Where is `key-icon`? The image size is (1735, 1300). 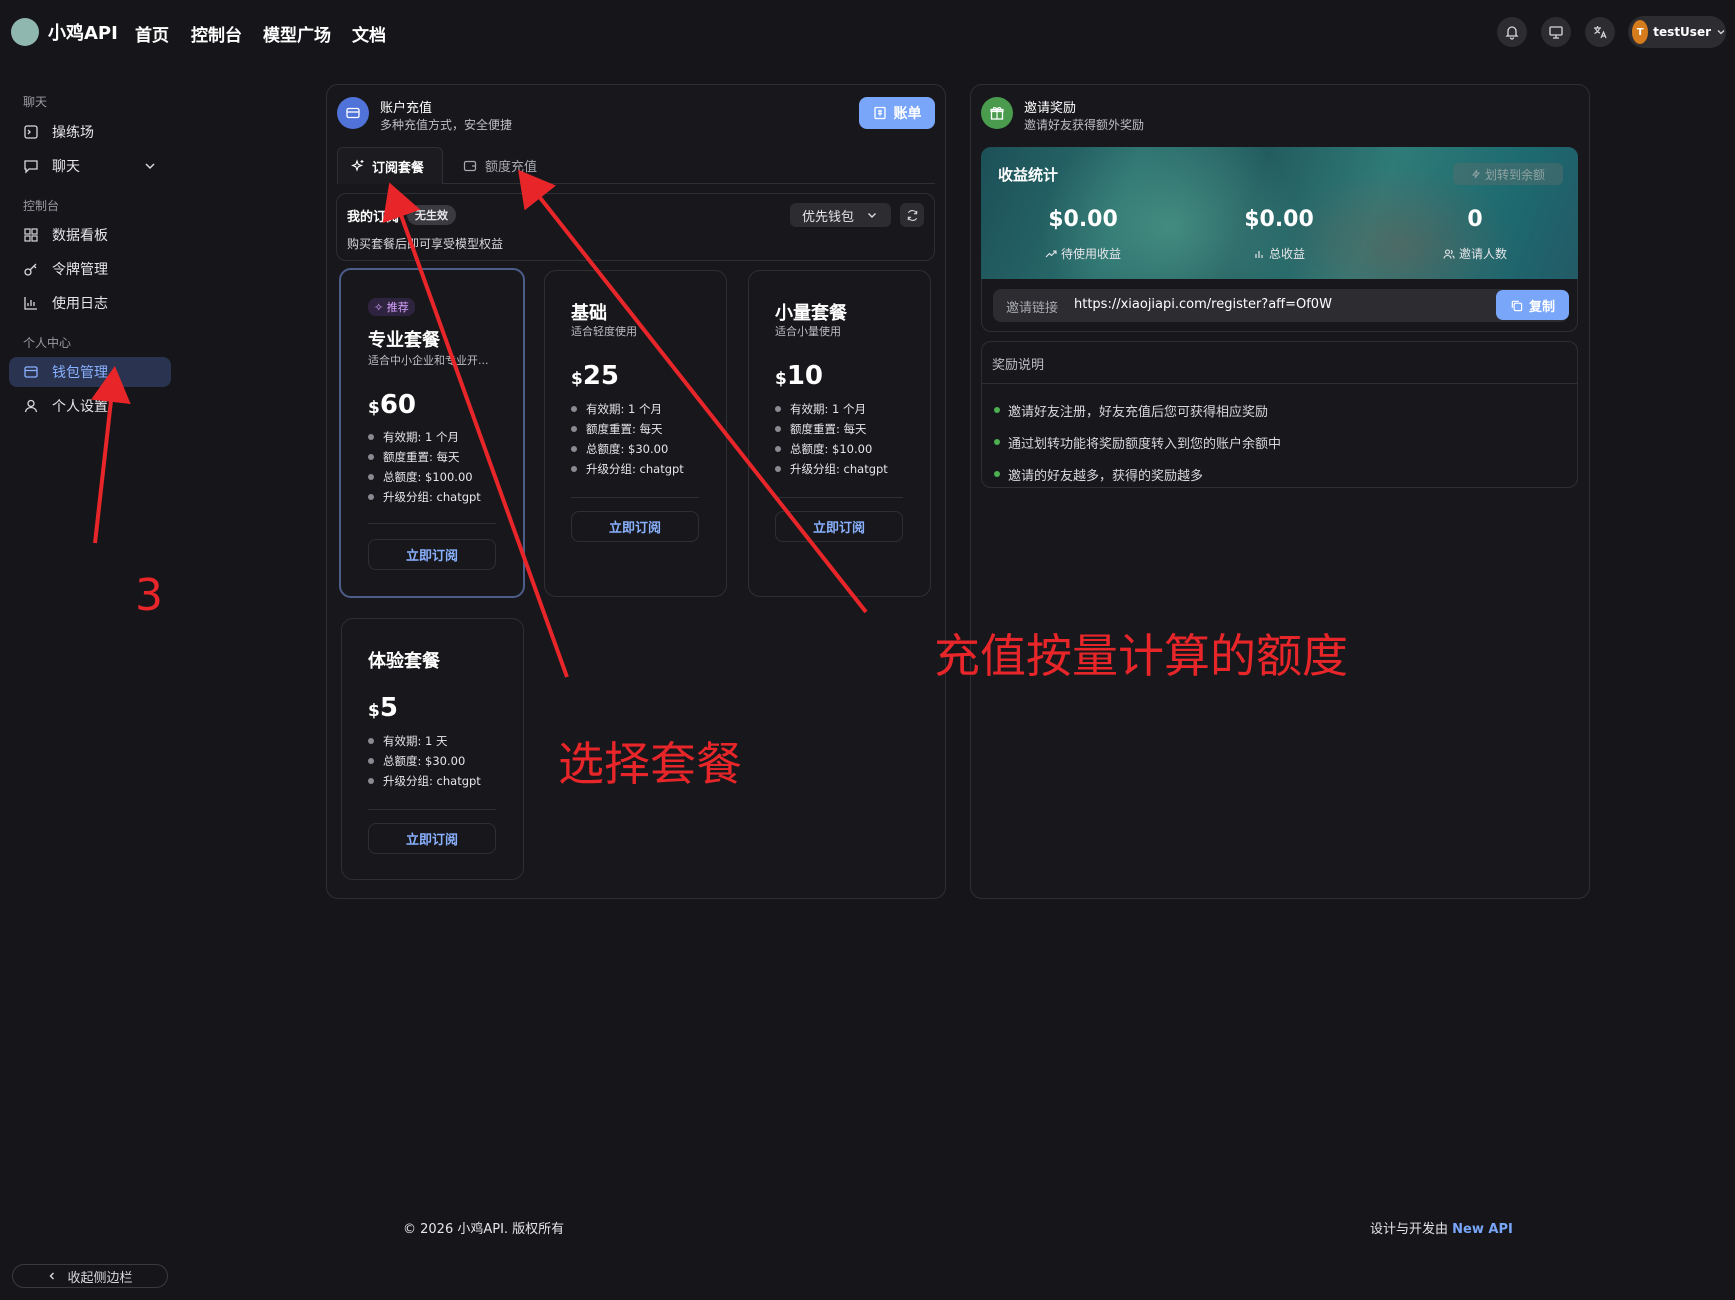 key-icon is located at coordinates (31, 269).